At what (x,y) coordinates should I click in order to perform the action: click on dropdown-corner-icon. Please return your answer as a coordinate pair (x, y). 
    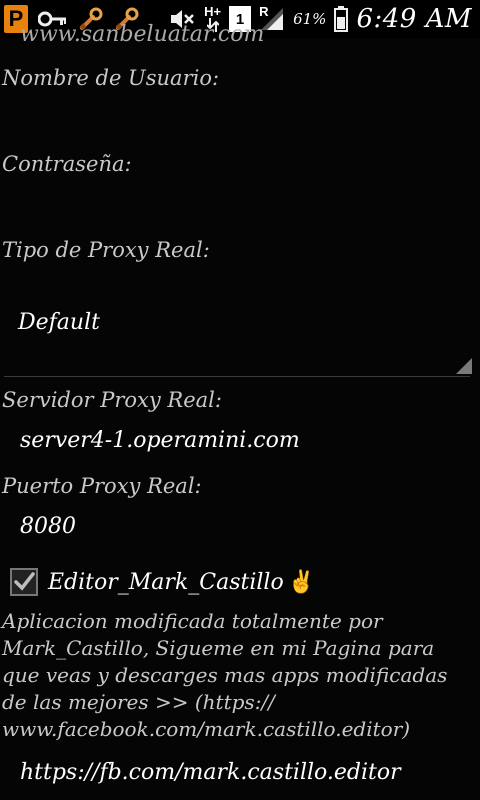
    Looking at the image, I should click on (464, 366).